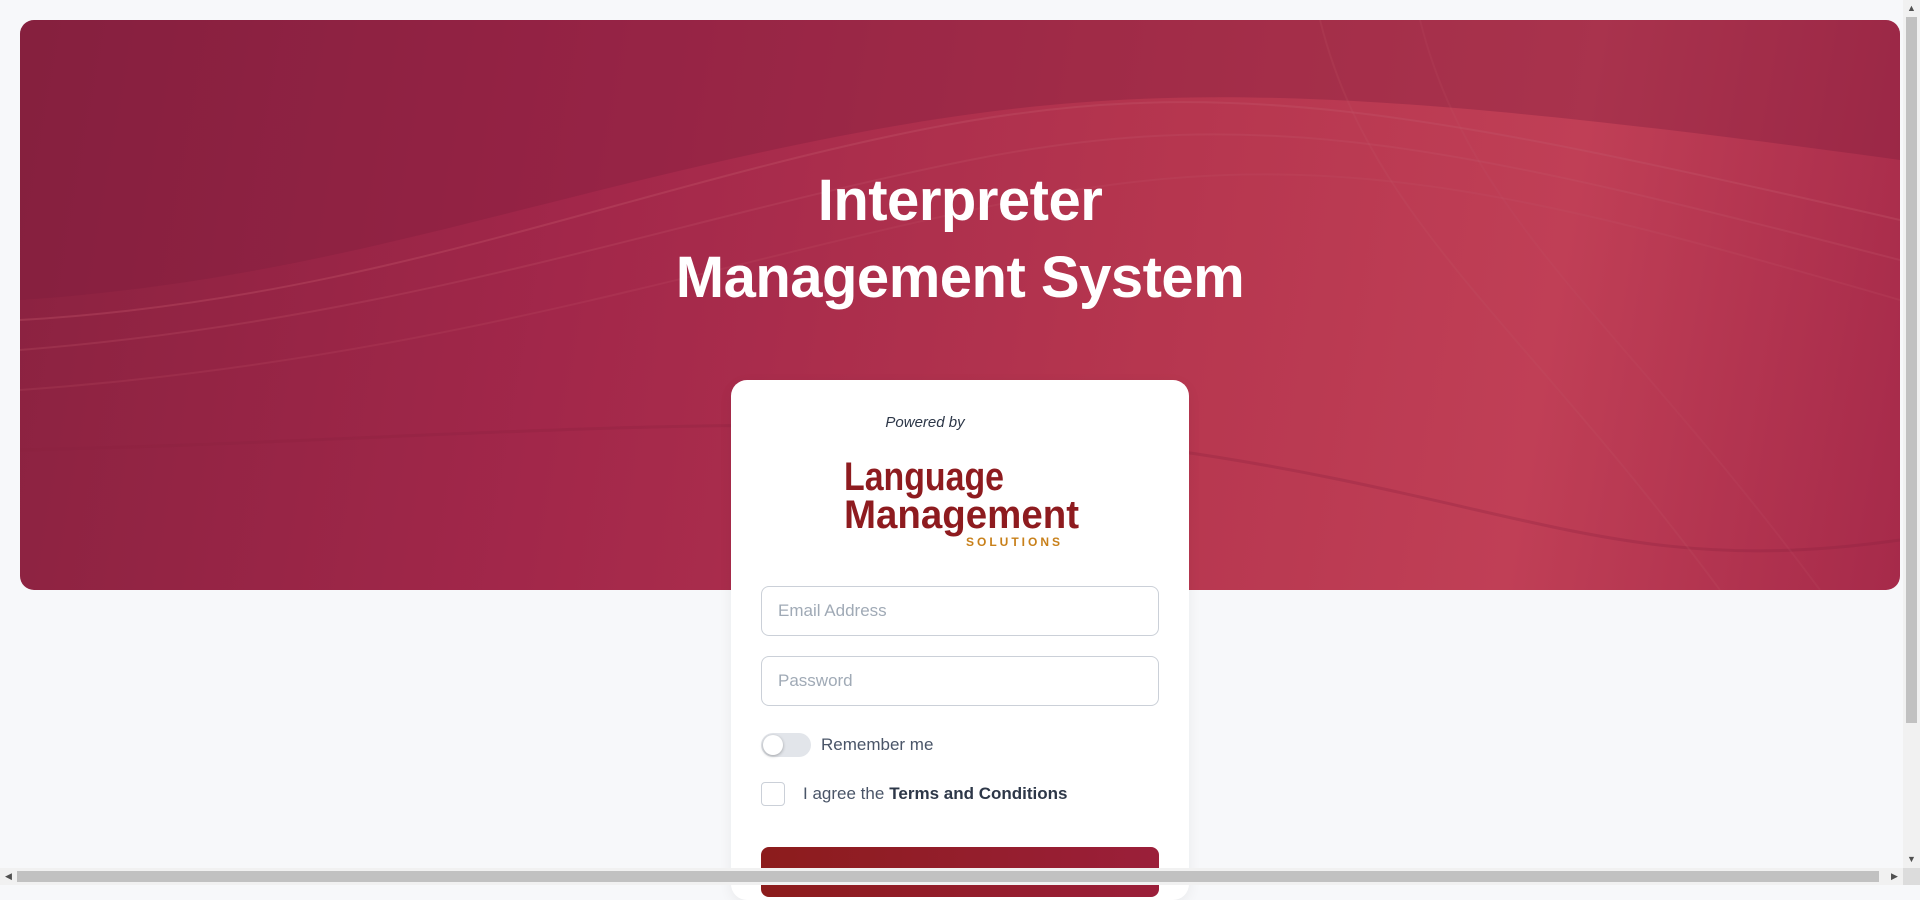 The width and height of the screenshot is (1920, 900). Describe the element at coordinates (773, 794) in the screenshot. I see `terms-checkbox` at that location.